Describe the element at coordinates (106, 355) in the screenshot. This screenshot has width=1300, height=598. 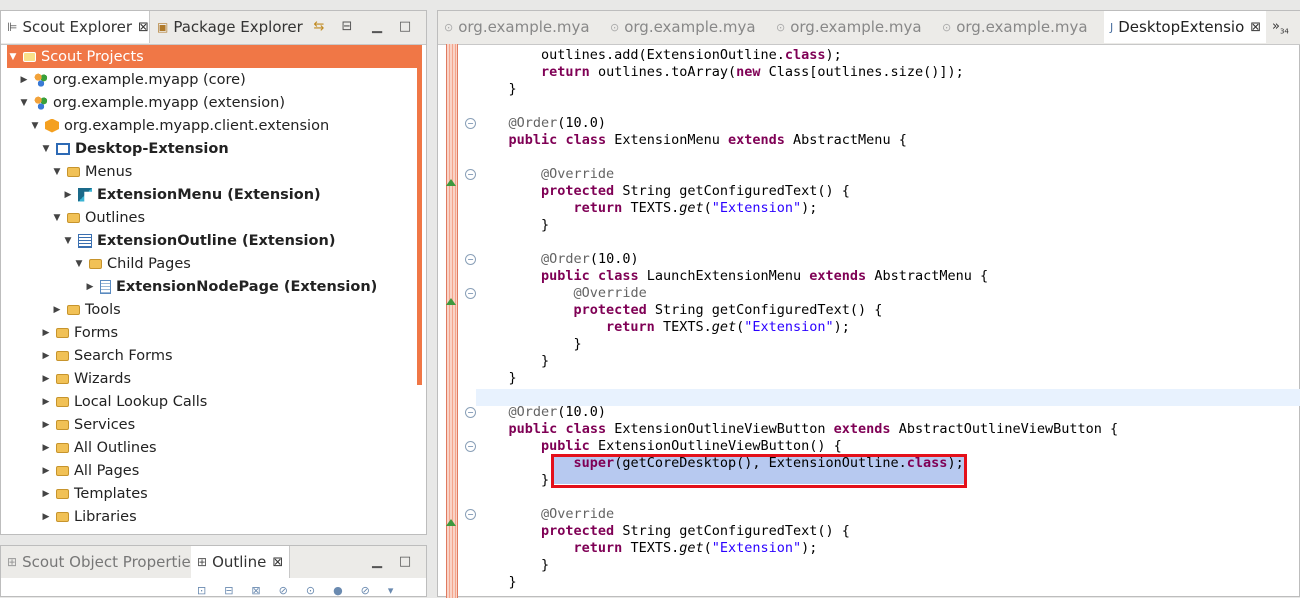
I see `tree-node: ▶ Search Forms` at that location.